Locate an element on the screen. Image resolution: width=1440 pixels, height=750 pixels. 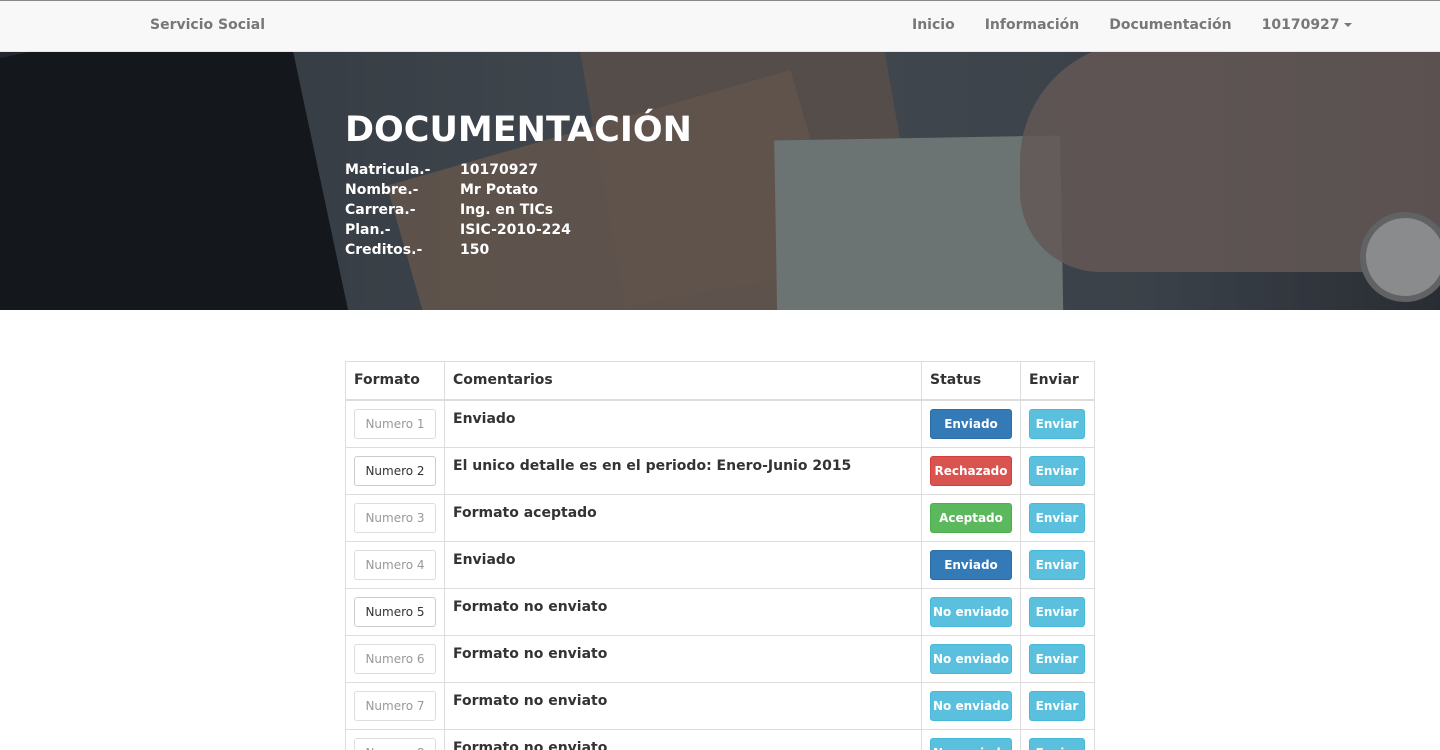
formato-cell: Numero 7 is located at coordinates (395, 705).